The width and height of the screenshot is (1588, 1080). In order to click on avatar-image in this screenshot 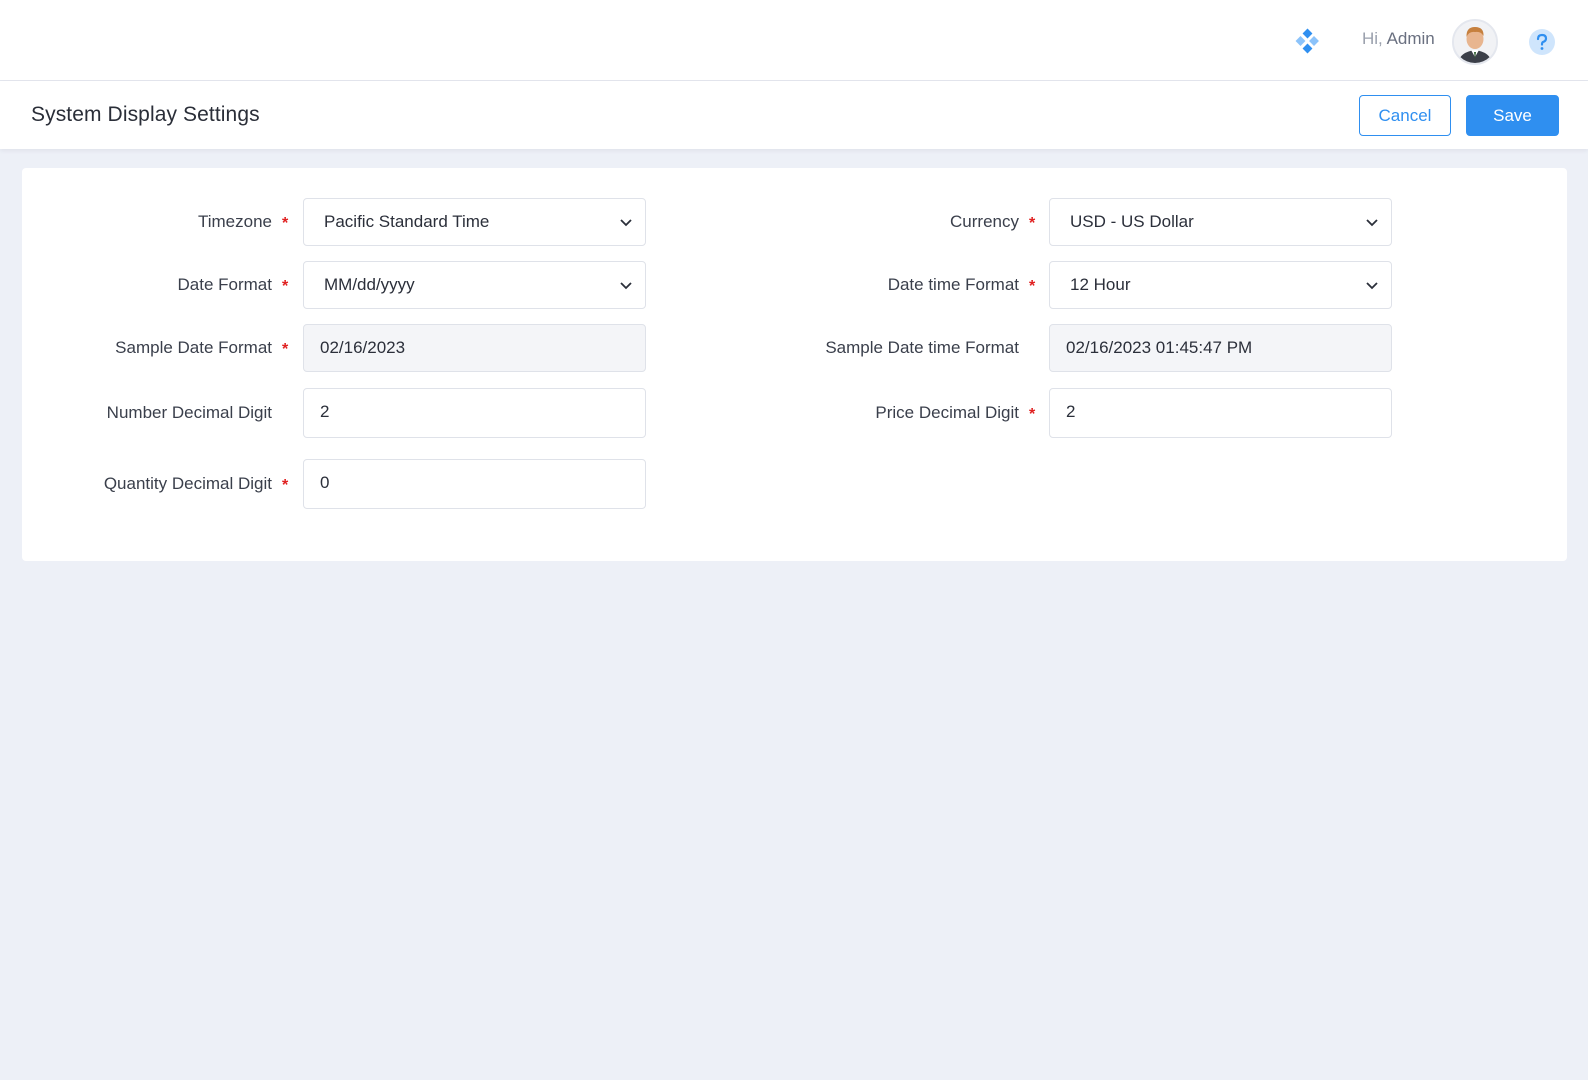, I will do `click(1475, 42)`.